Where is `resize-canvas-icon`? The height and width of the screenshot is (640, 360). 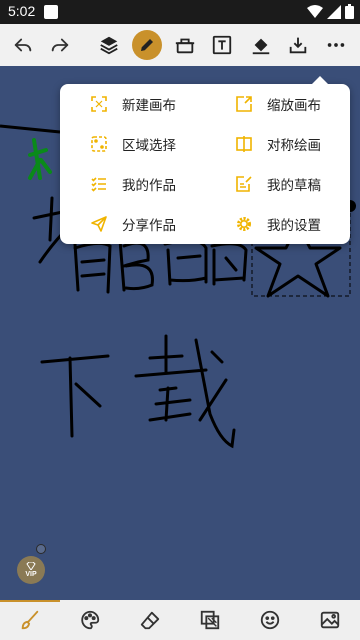 resize-canvas-icon is located at coordinates (244, 104).